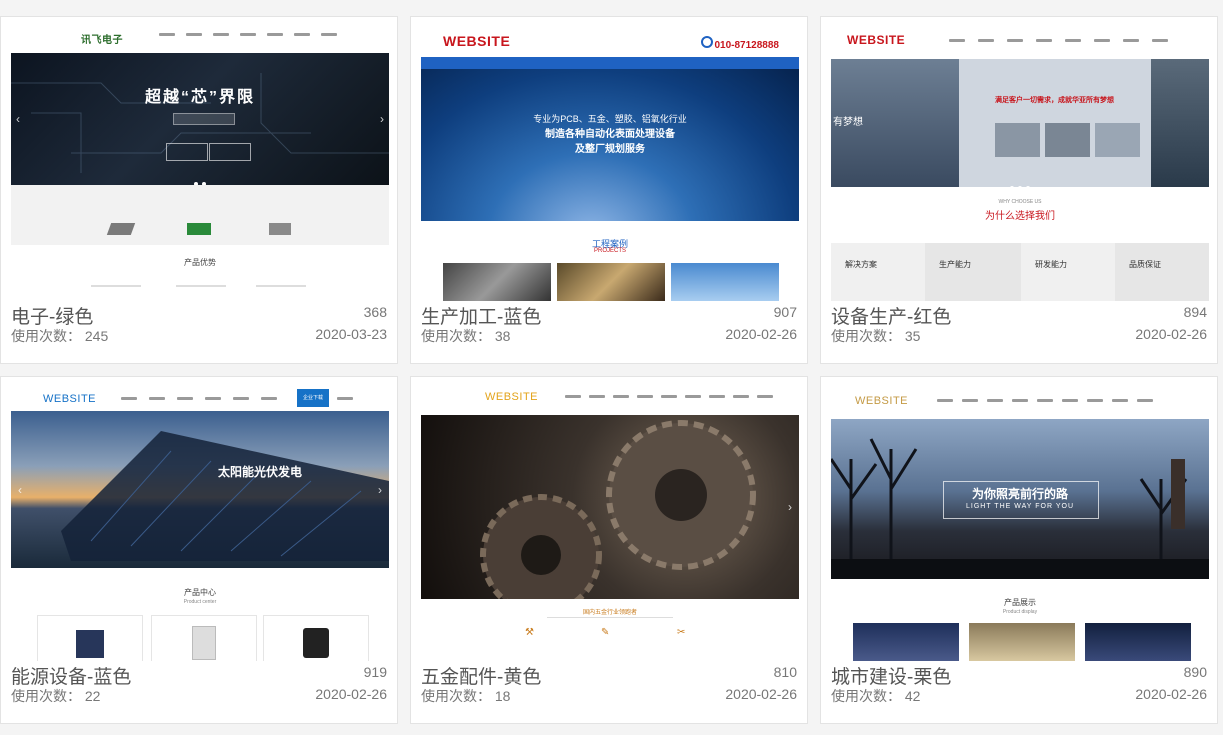  What do you see at coordinates (610, 134) in the screenshot?
I see `hero-line-2: 制造各种自动化表面处理设备` at bounding box center [610, 134].